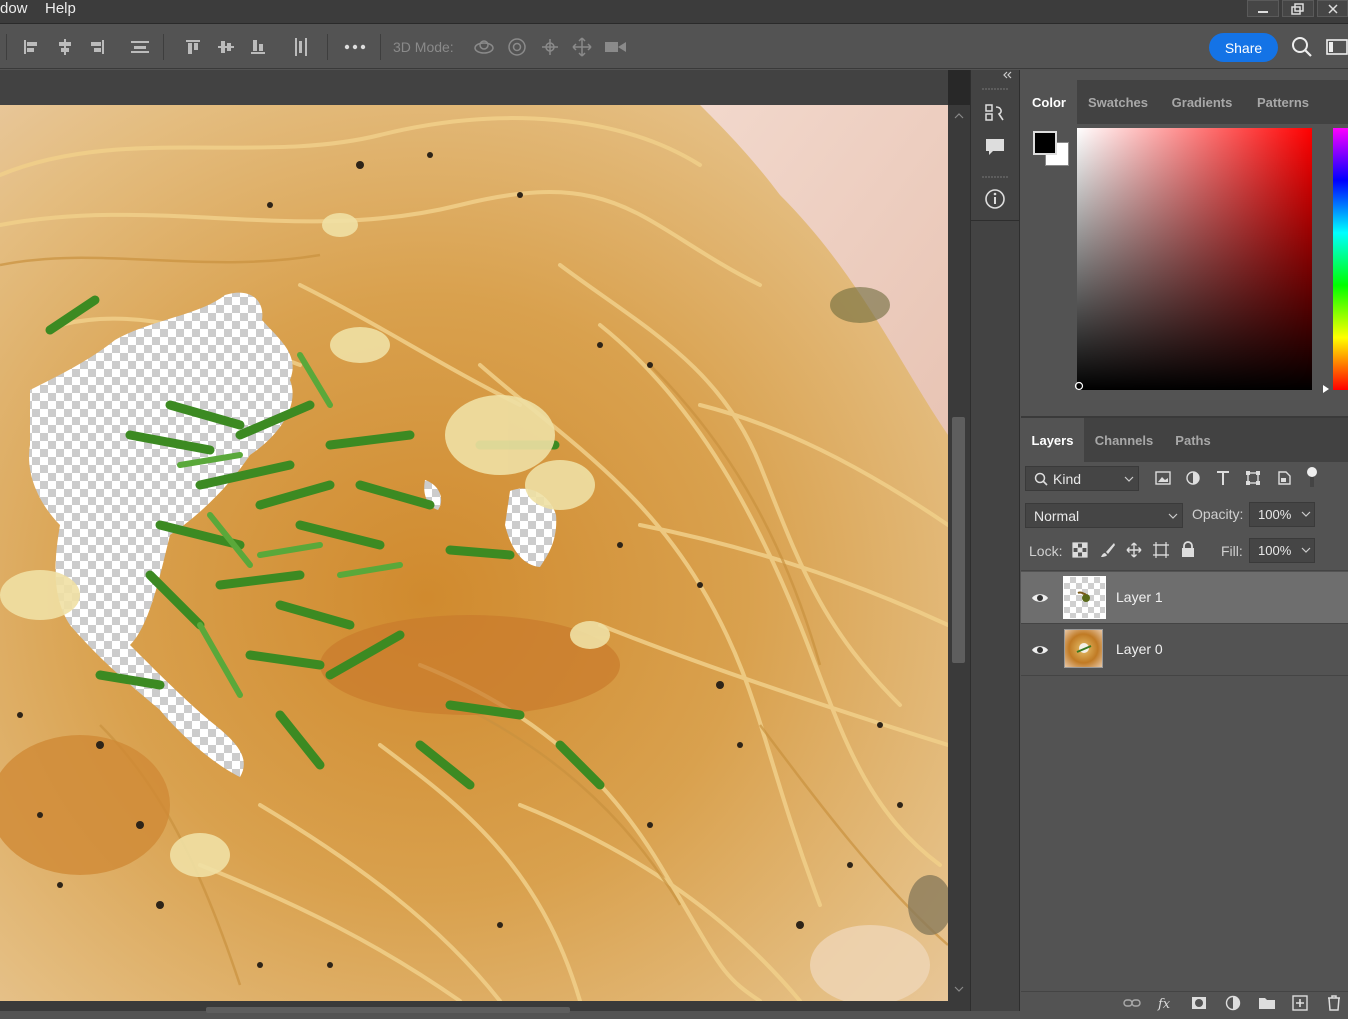 This screenshot has width=1348, height=1019. I want to click on history-icon, so click(994, 112).